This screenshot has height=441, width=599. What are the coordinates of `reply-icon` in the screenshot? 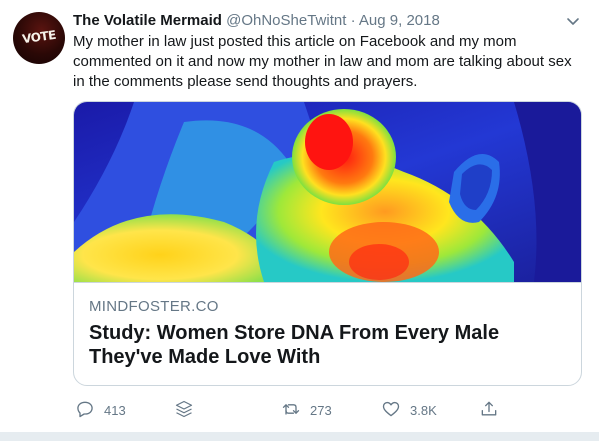 It's located at (85, 410).